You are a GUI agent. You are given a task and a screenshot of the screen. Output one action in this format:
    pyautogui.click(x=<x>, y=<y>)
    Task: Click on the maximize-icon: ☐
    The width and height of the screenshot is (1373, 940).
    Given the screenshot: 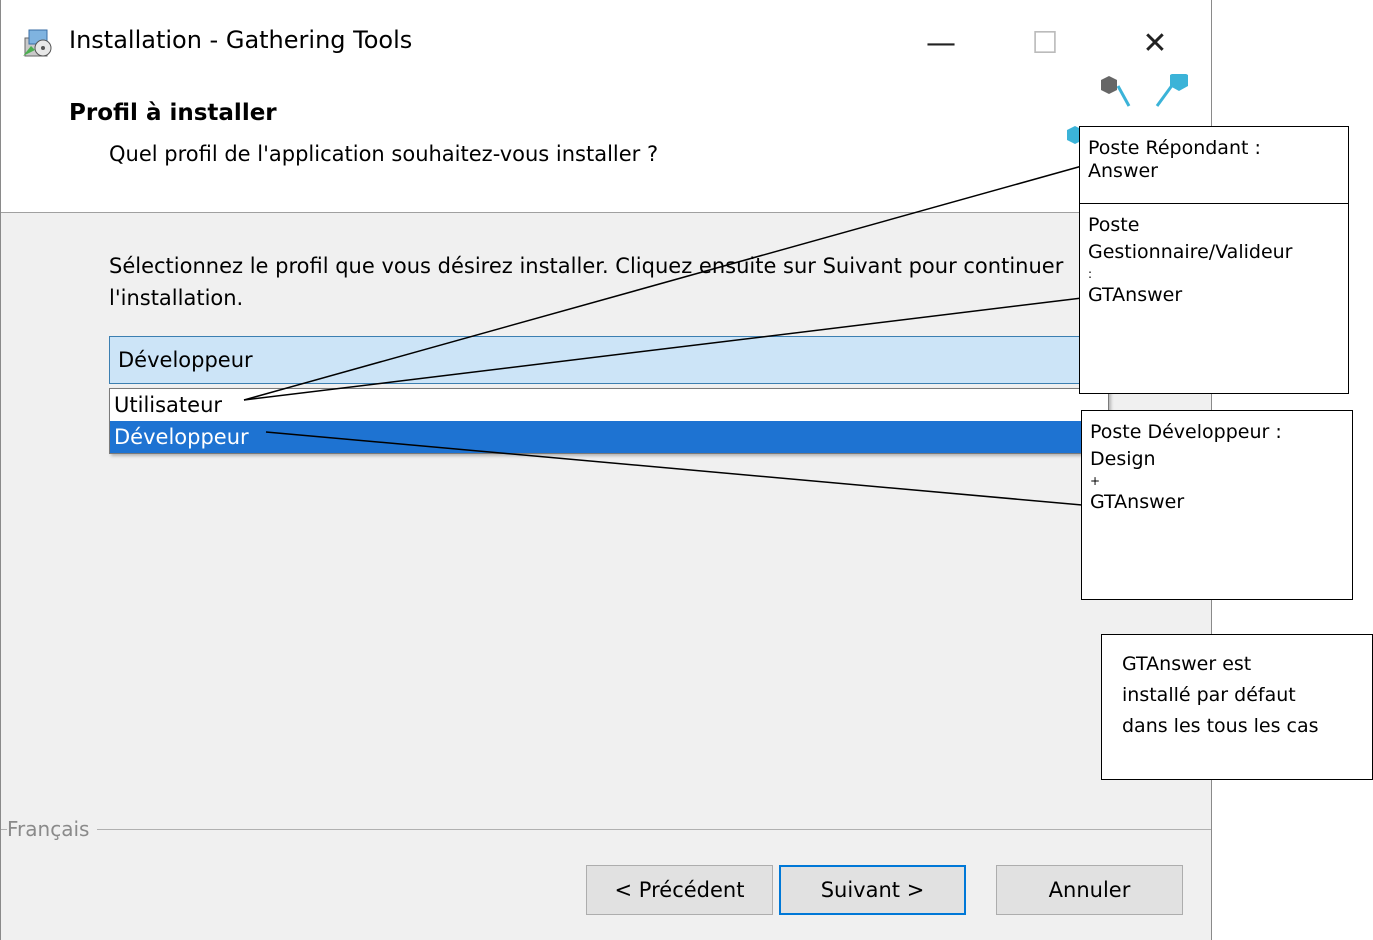 What is the action you would take?
    pyautogui.click(x=1045, y=43)
    